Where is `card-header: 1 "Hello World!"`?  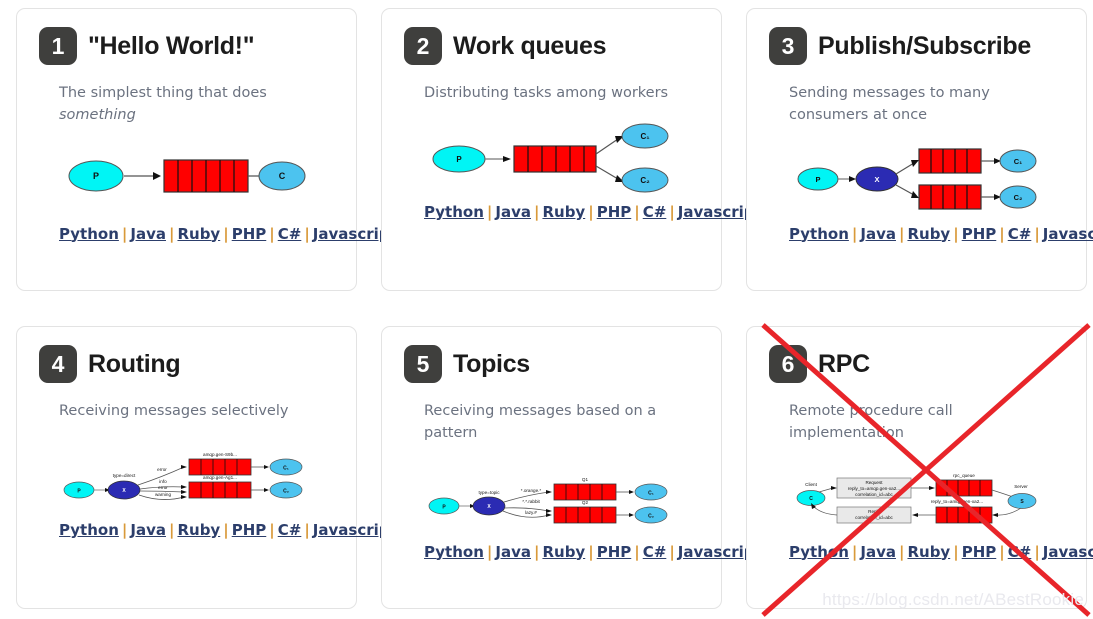 card-header: 1 "Hello World!" is located at coordinates (186, 46).